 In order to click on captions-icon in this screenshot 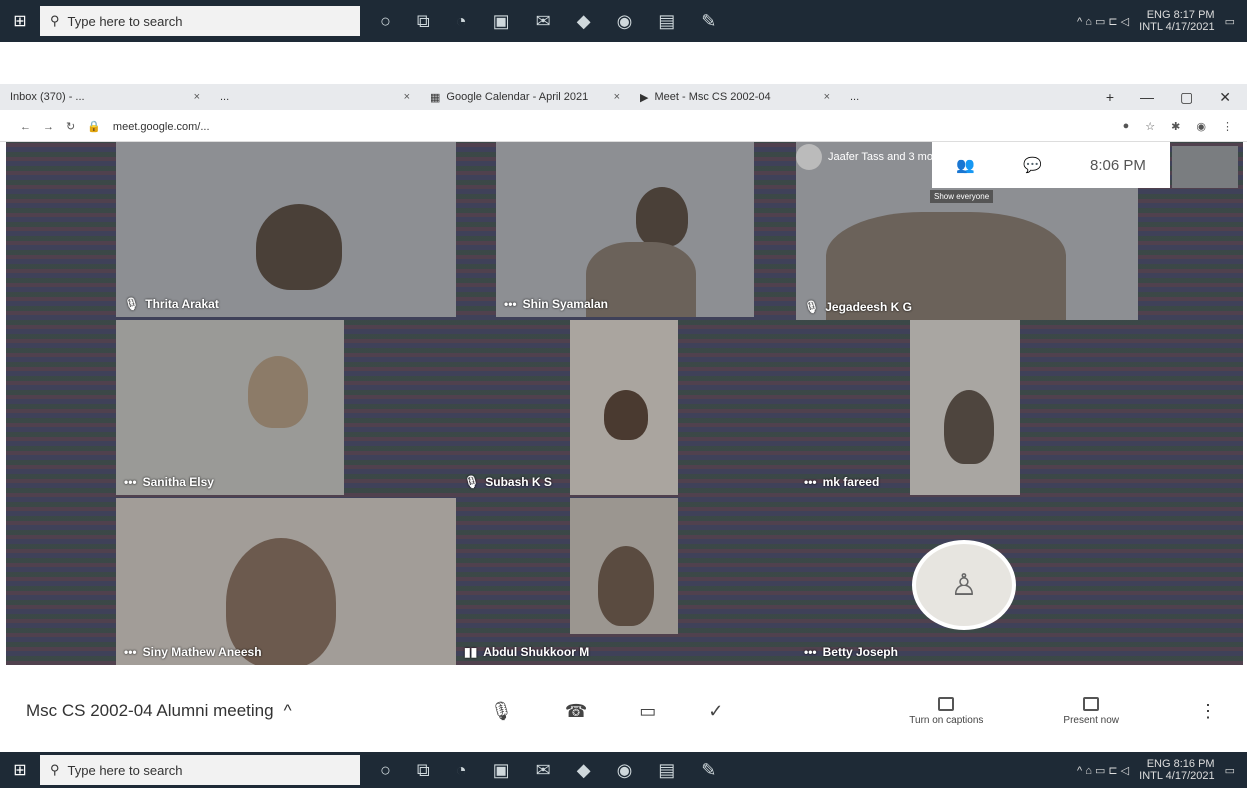, I will do `click(946, 703)`.